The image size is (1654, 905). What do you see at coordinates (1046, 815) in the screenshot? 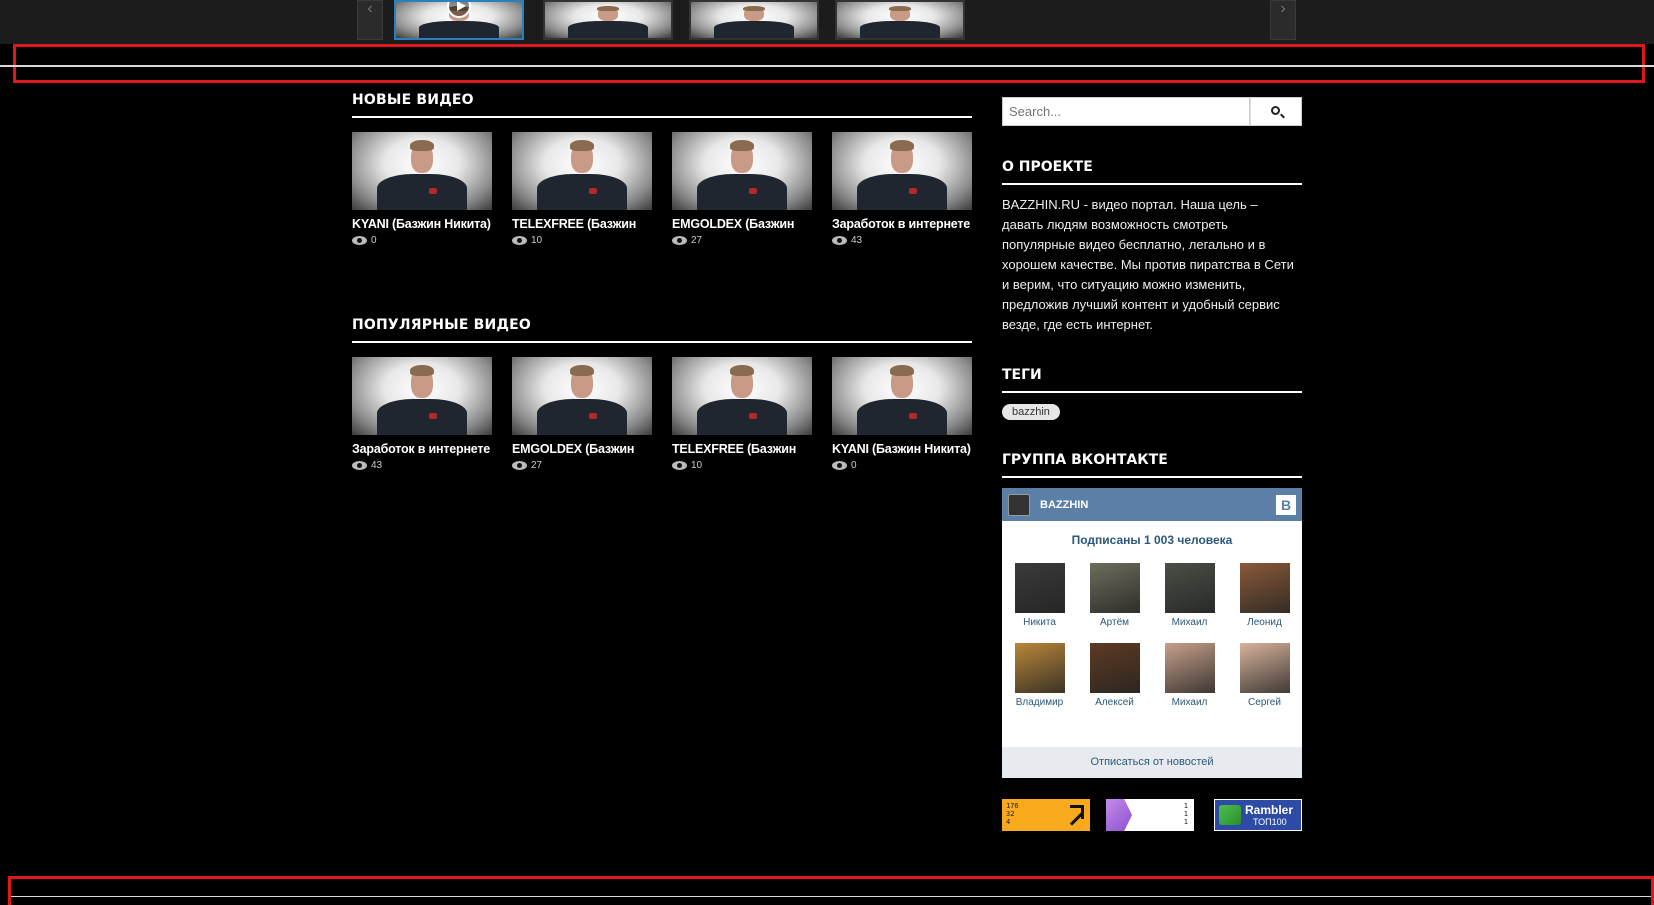
I see `liveinternet-counter: 176 32 4` at bounding box center [1046, 815].